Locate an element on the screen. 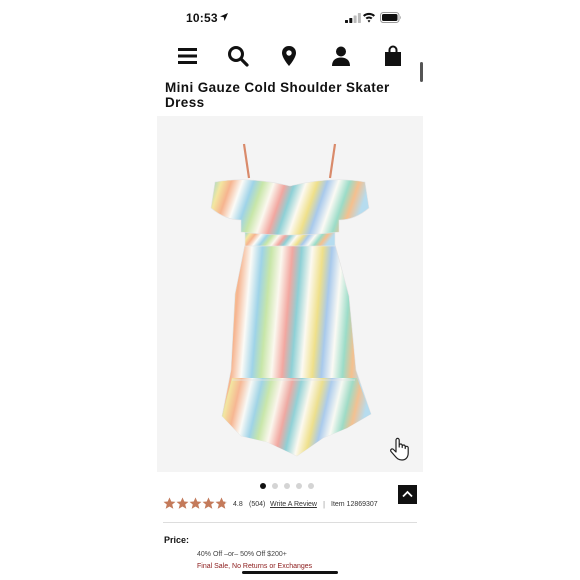 This screenshot has width=580, height=580. zoom-hand-icon is located at coordinates (399, 449).